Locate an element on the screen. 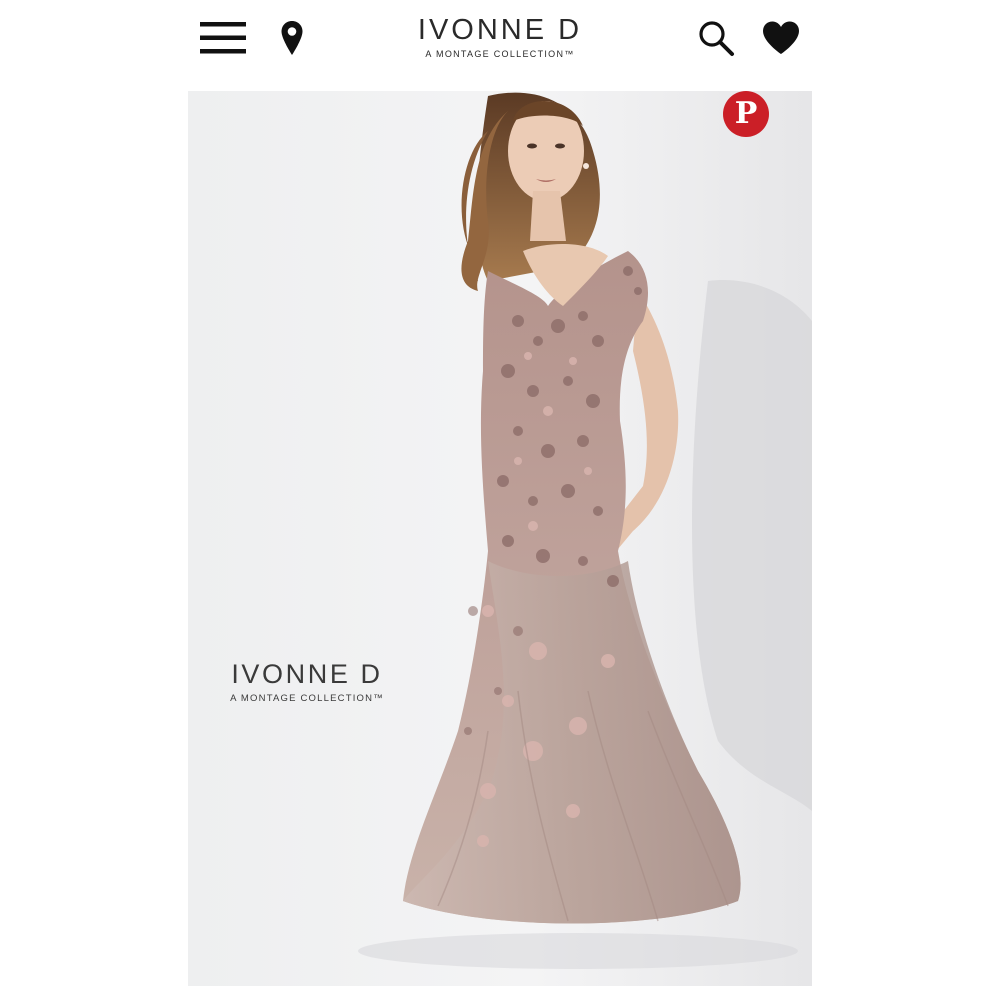  brand-tagline: A MONTAGE COLLECTION™ is located at coordinates (500, 54).